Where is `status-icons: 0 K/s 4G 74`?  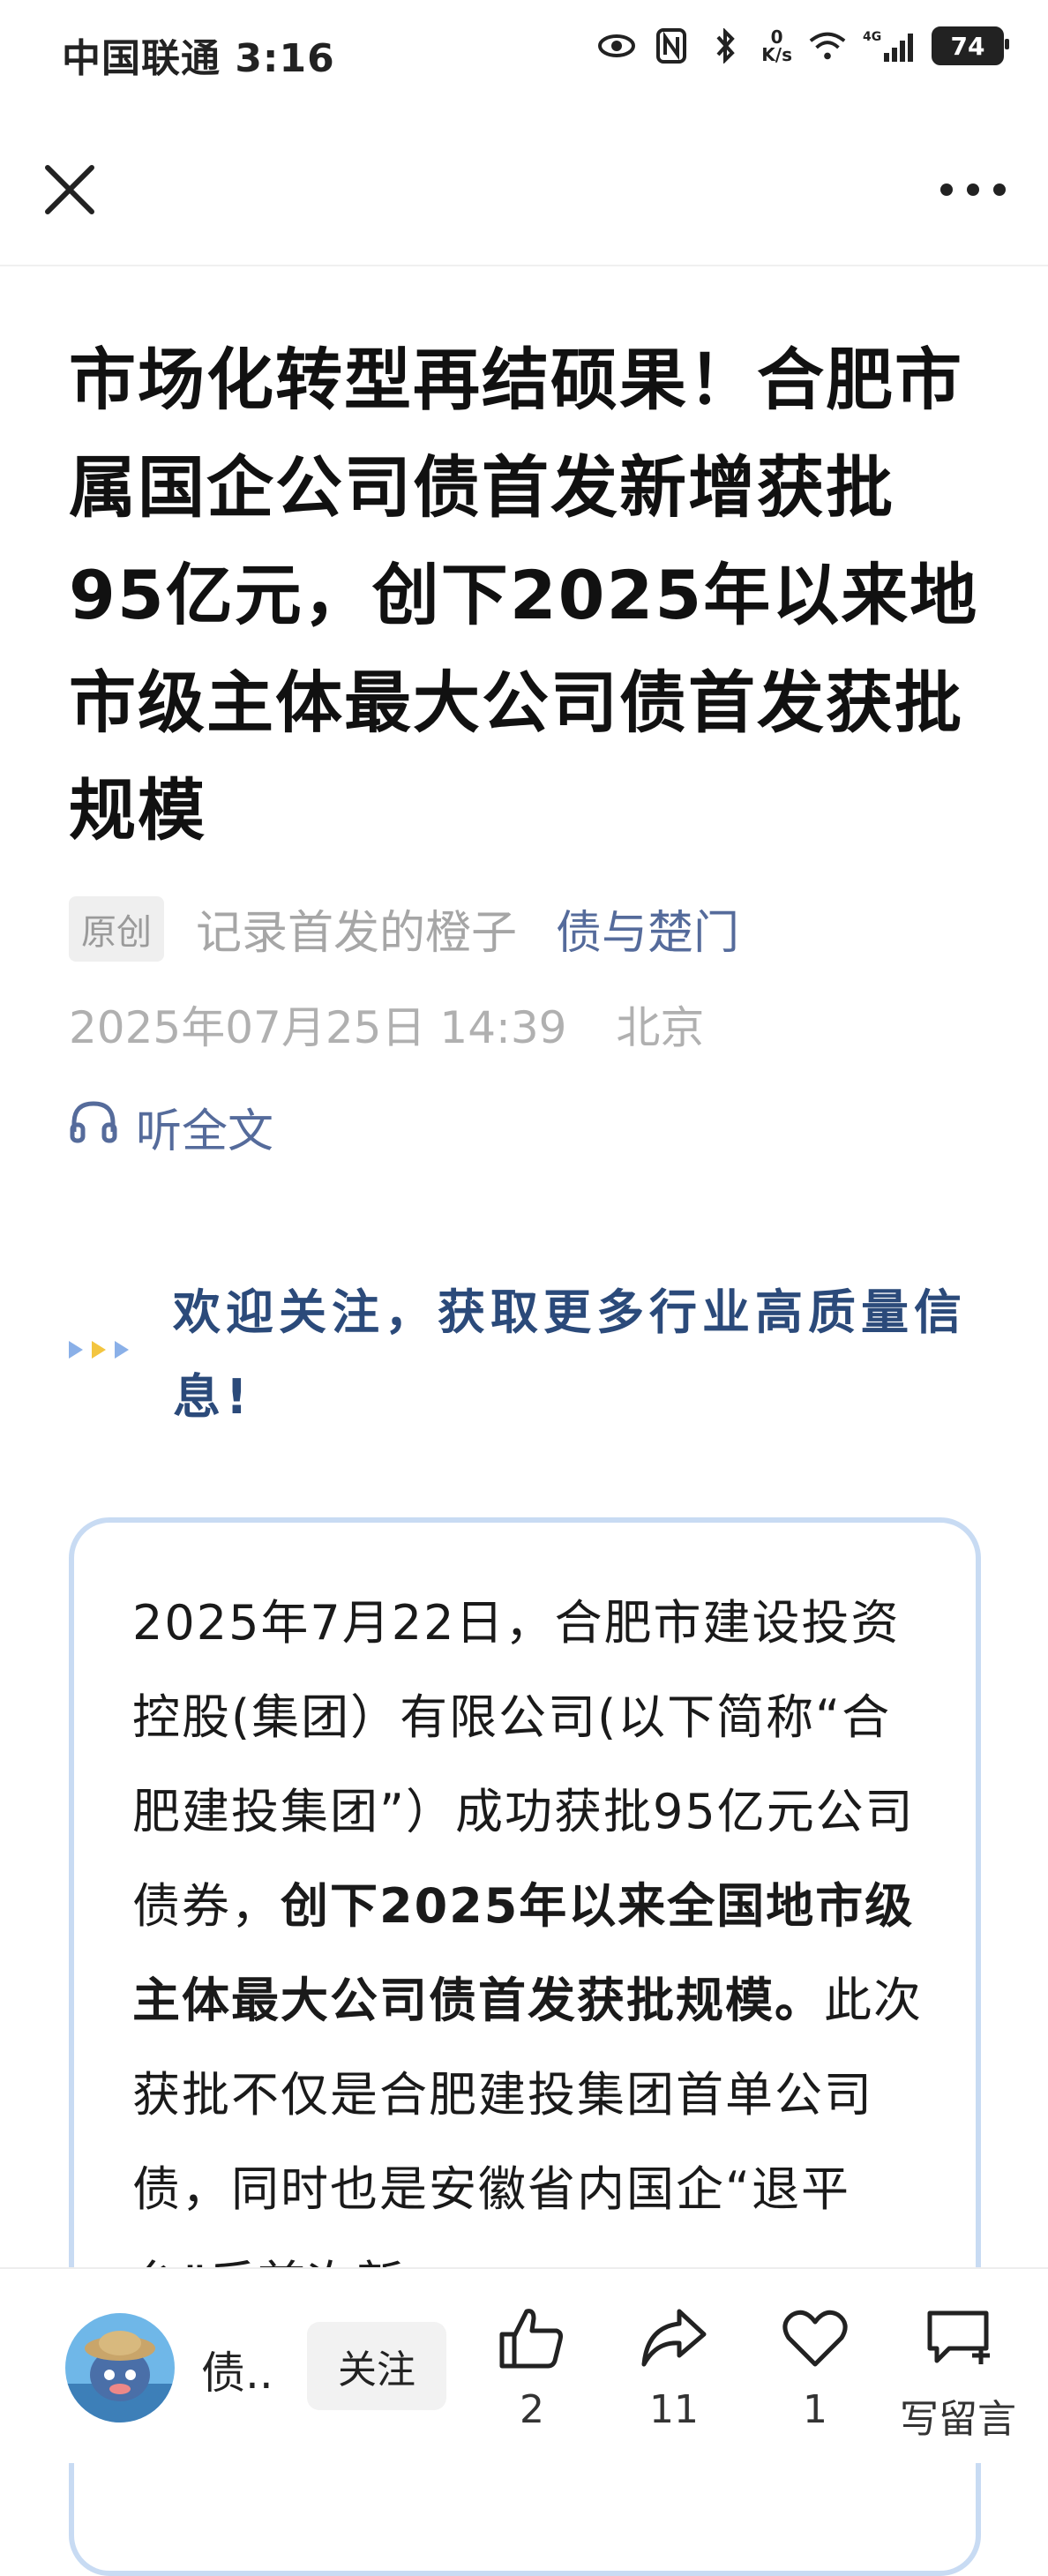
status-icons: 0 K/s 4G 74 is located at coordinates (803, 46).